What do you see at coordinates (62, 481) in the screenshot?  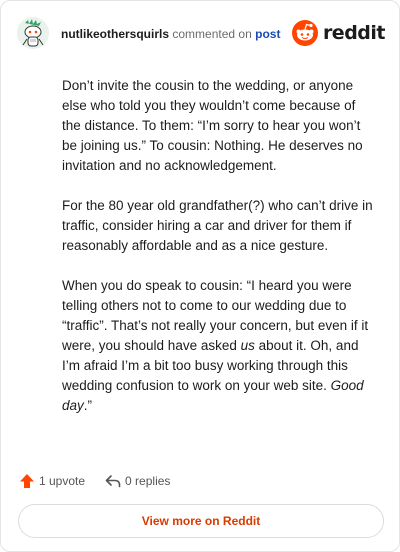 I see `upvote-count: 1 upvote` at bounding box center [62, 481].